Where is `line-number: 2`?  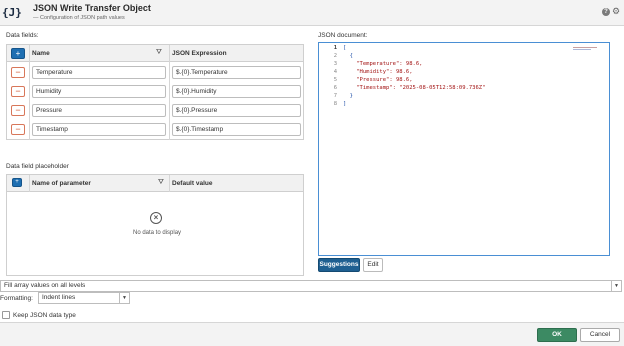
line-number: 2 is located at coordinates (335, 56).